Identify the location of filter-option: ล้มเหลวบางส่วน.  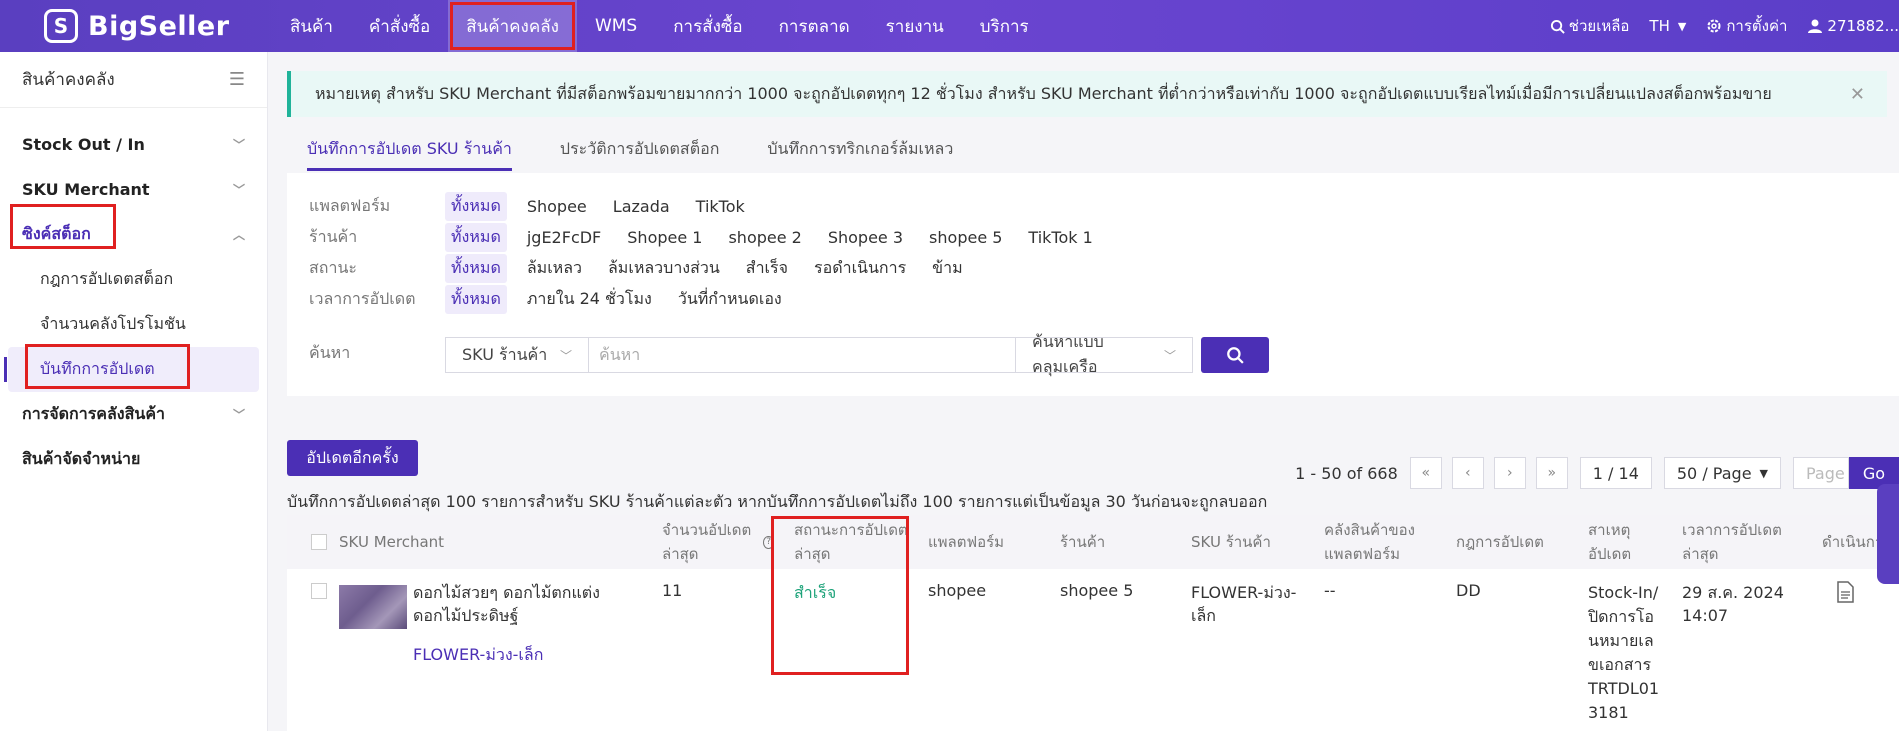
(664, 268).